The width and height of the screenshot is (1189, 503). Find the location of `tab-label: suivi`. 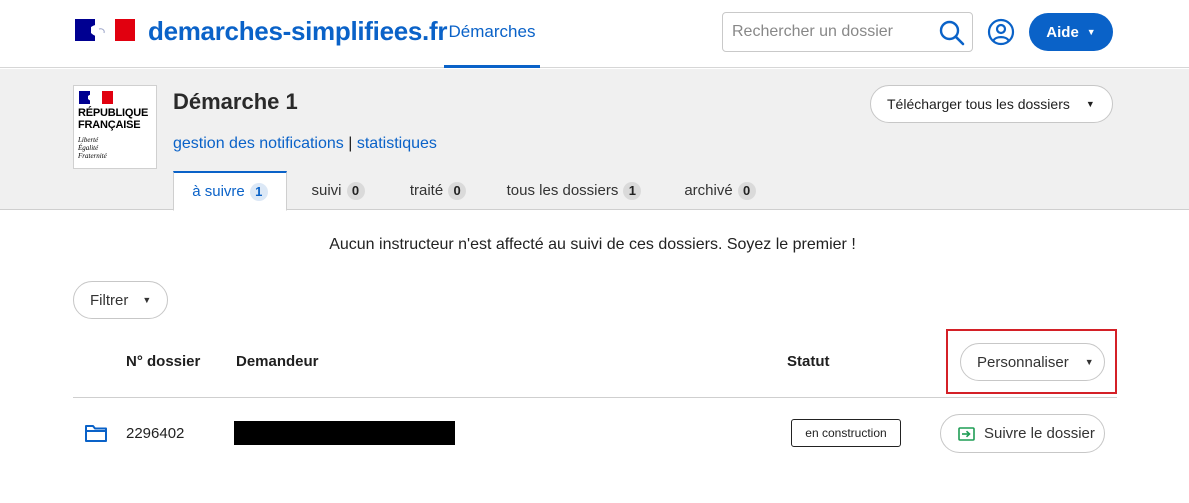

tab-label: suivi is located at coordinates (326, 190).